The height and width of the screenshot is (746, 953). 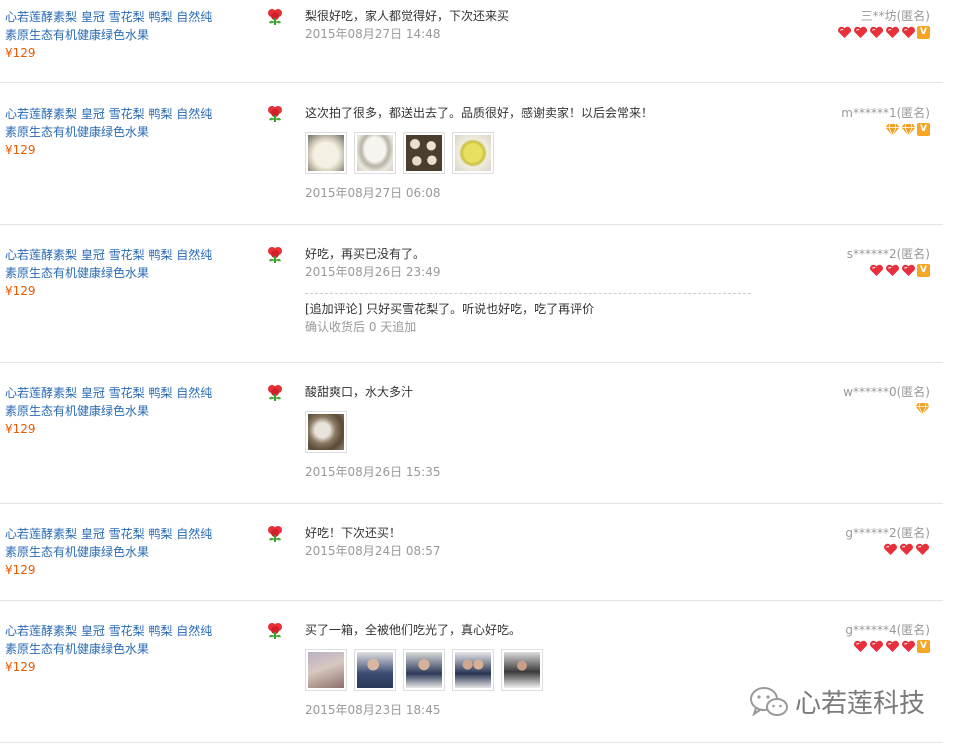 What do you see at coordinates (353, 533) in the screenshot?
I see `review-comment: 好吃！下次还买！` at bounding box center [353, 533].